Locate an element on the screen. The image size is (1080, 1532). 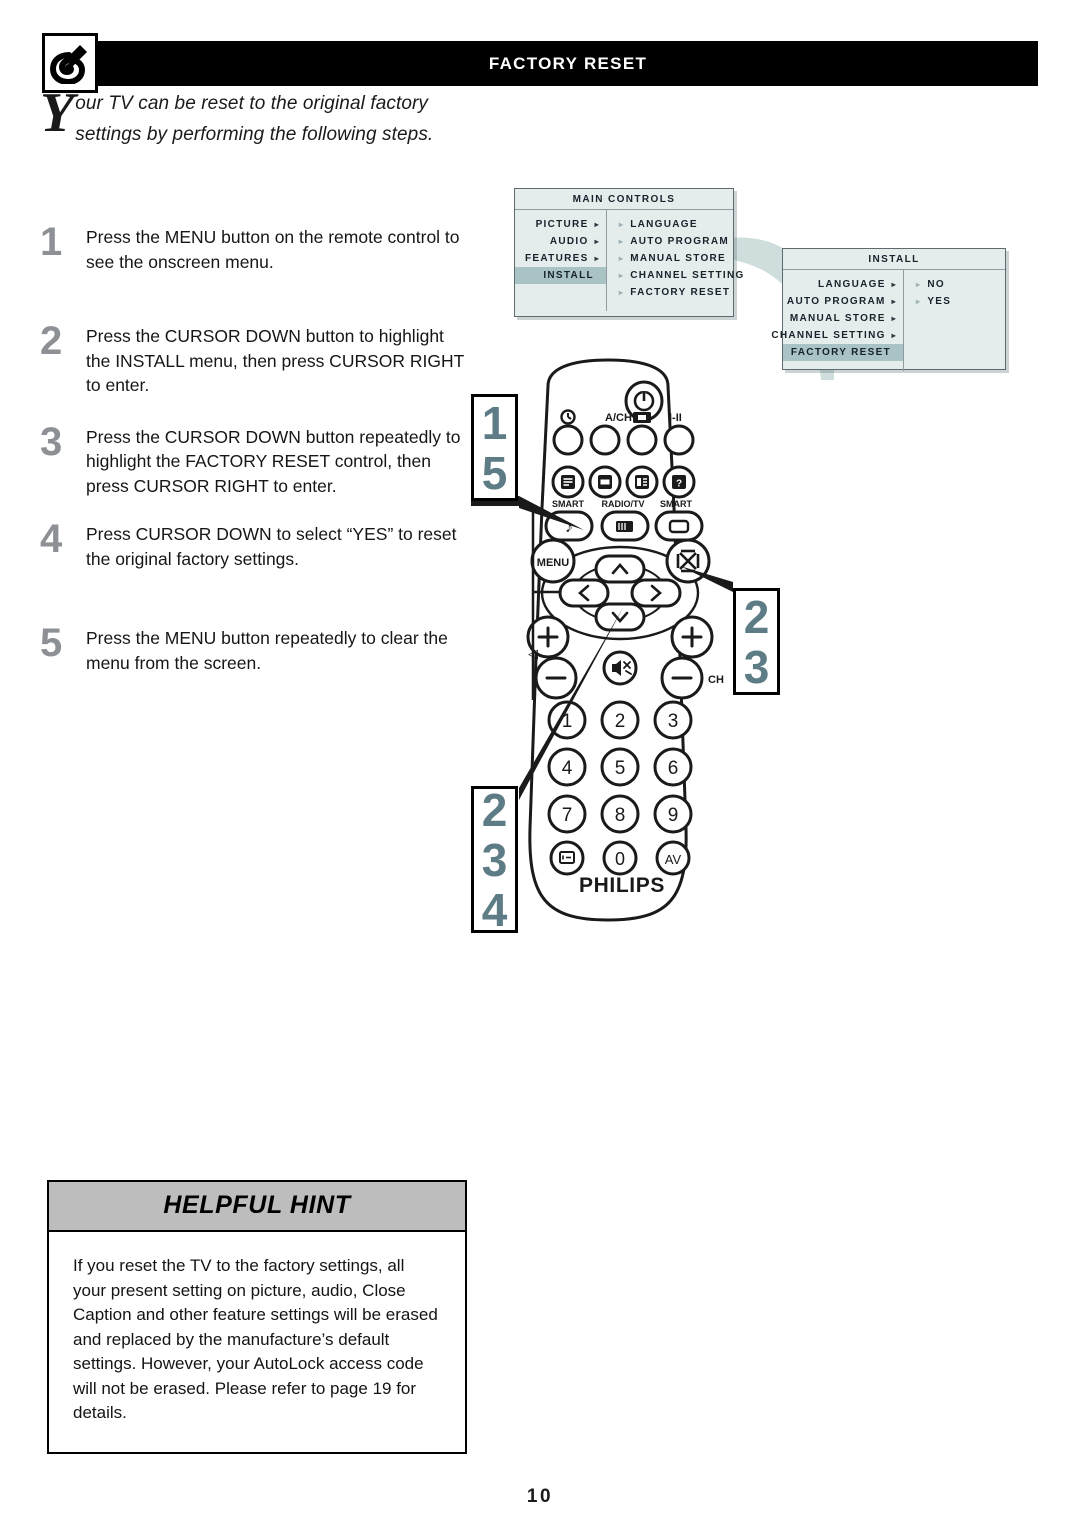
osd-item-label: PICTURE is located at coordinates (562, 224).